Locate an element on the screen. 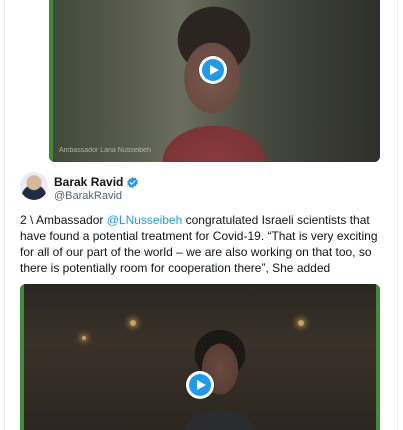 This screenshot has height=430, width=403. tweet-author: Barak Ravid @BarakRavid is located at coordinates (200, 188).